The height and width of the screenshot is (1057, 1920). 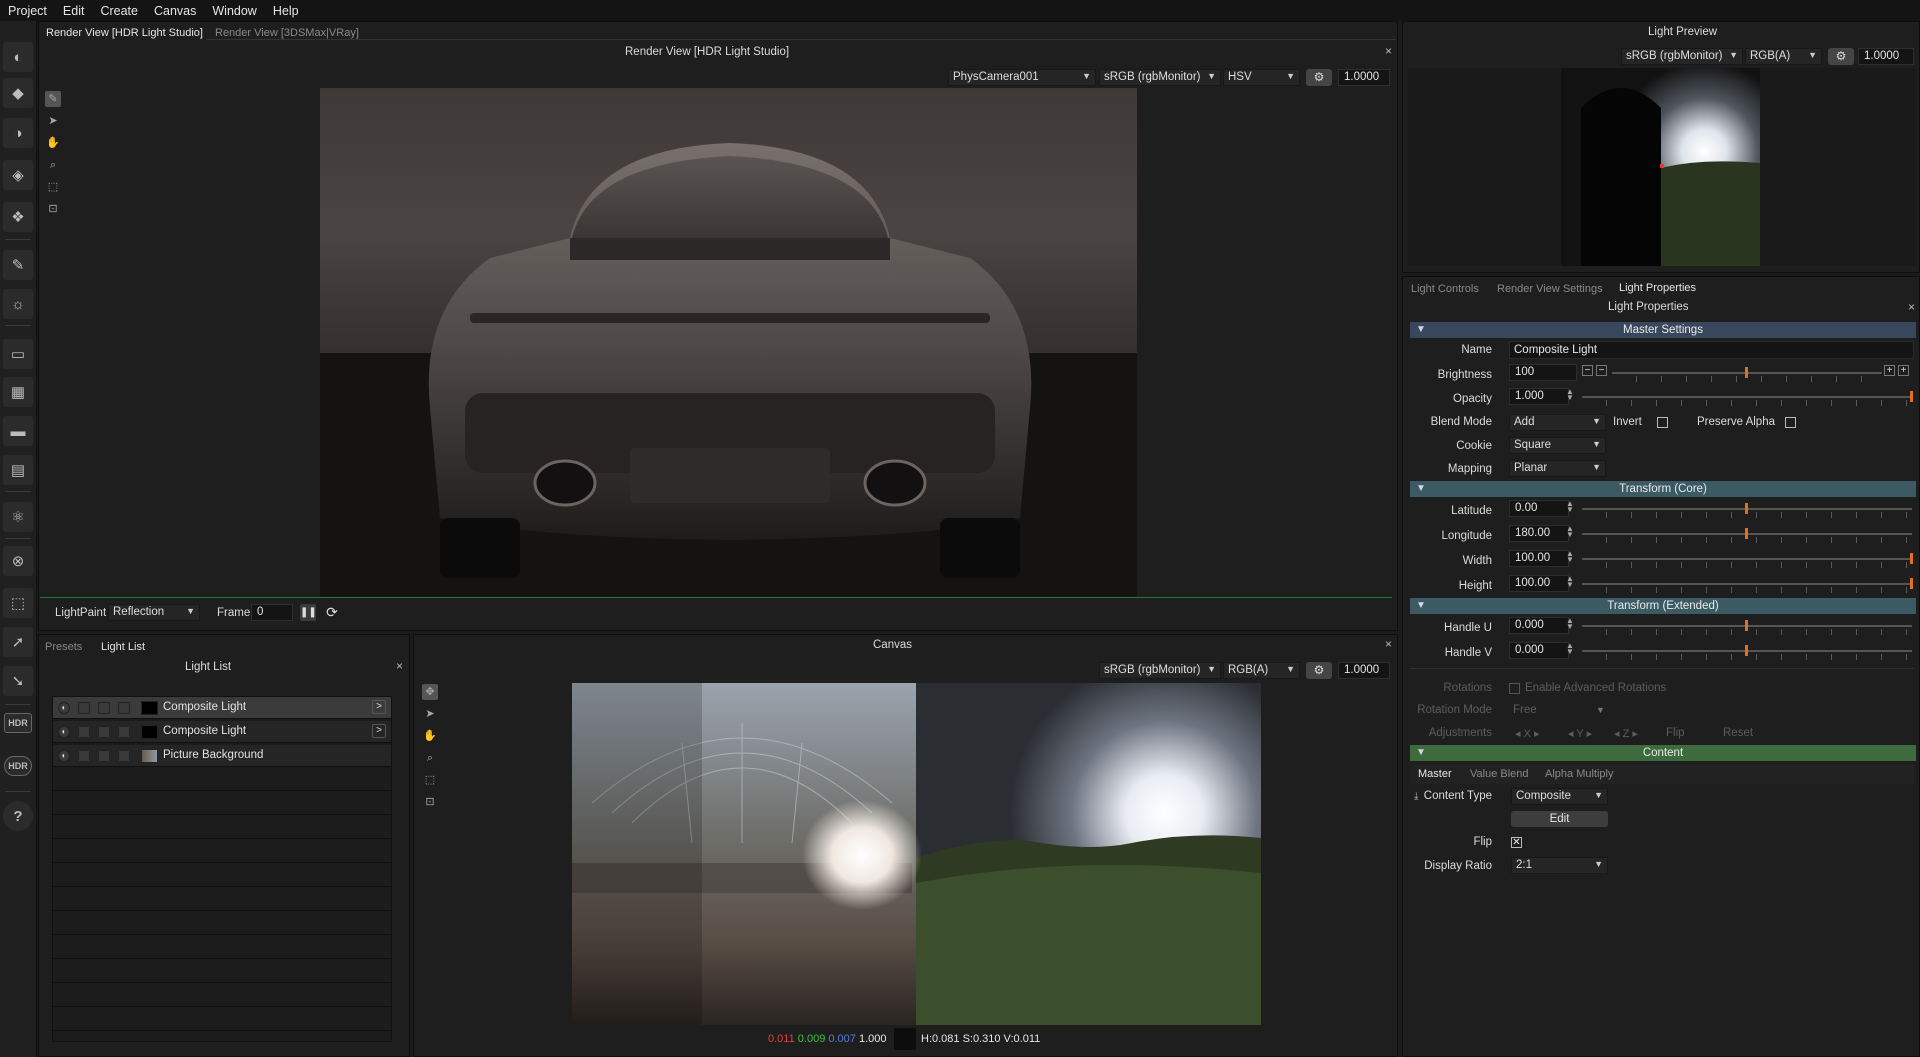 I want to click on frame-input: 0, so click(x=272, y=612).